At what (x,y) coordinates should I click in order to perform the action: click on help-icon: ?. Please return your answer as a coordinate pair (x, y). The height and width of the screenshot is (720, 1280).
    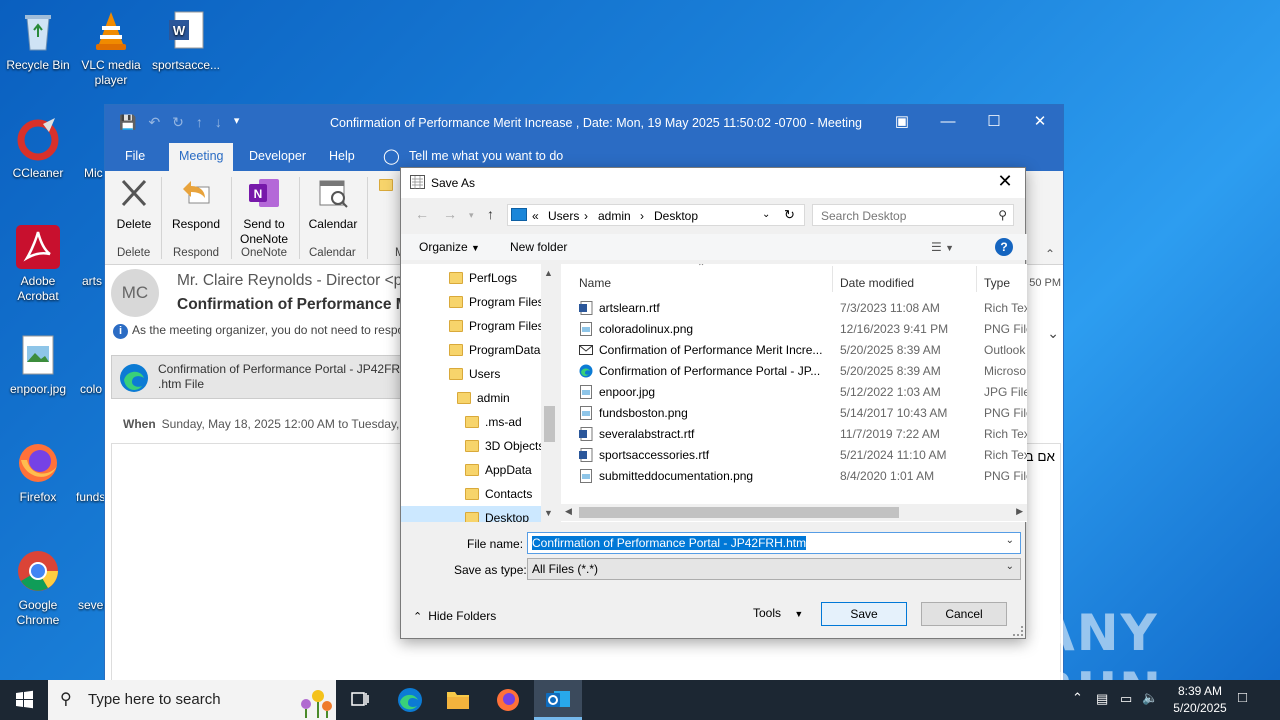
    Looking at the image, I should click on (1004, 247).